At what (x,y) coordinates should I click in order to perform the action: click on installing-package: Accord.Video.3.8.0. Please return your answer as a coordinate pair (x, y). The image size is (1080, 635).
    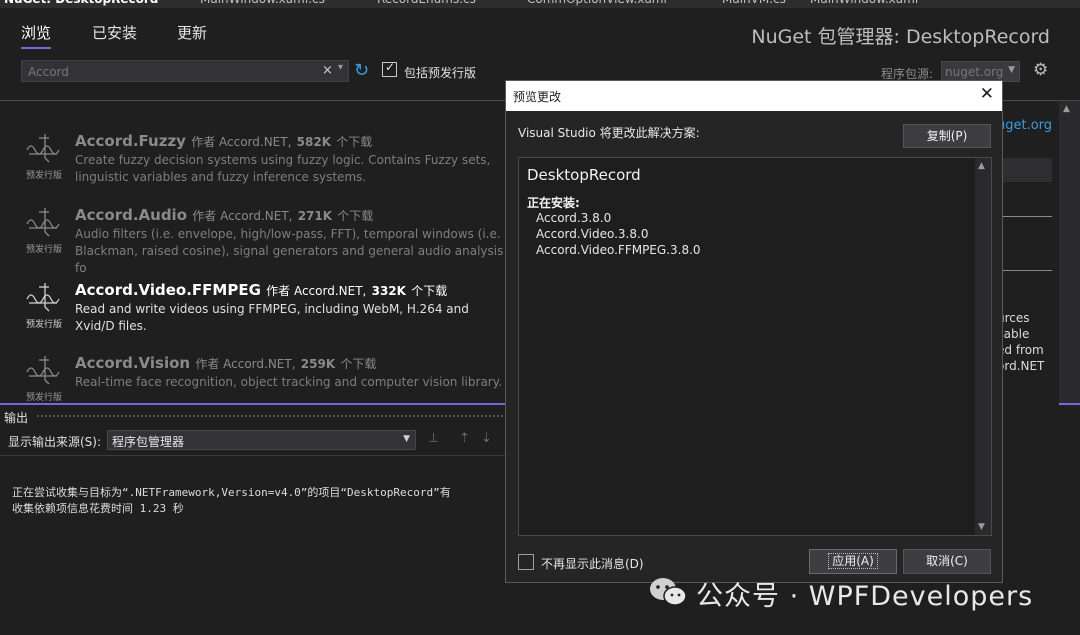
    Looking at the image, I should click on (592, 234).